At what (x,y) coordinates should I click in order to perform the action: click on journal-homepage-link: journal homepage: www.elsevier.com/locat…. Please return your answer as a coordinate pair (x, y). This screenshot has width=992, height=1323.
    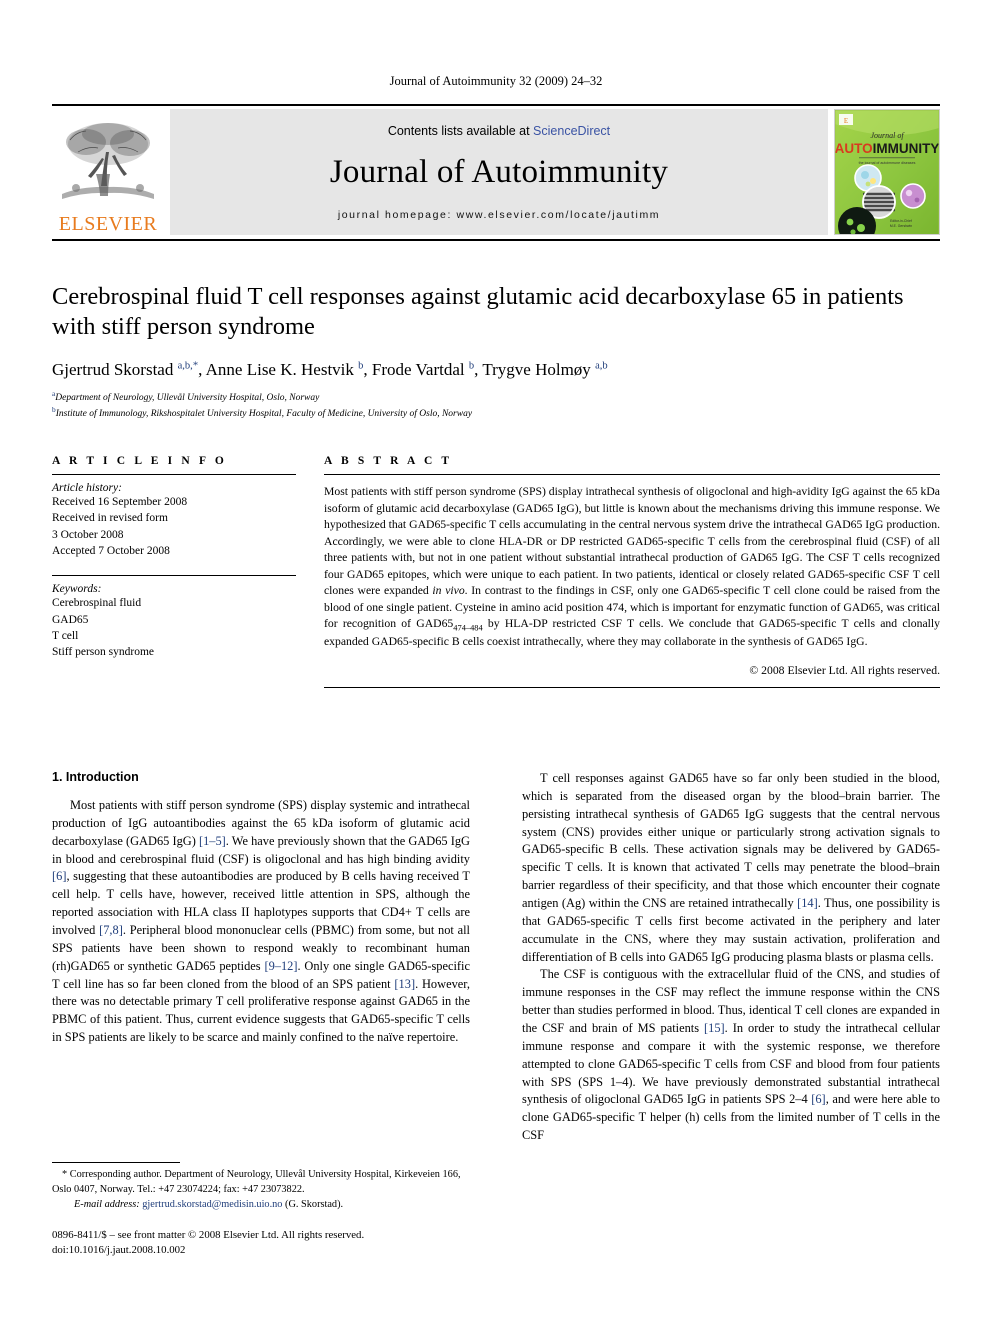
    Looking at the image, I should click on (499, 215).